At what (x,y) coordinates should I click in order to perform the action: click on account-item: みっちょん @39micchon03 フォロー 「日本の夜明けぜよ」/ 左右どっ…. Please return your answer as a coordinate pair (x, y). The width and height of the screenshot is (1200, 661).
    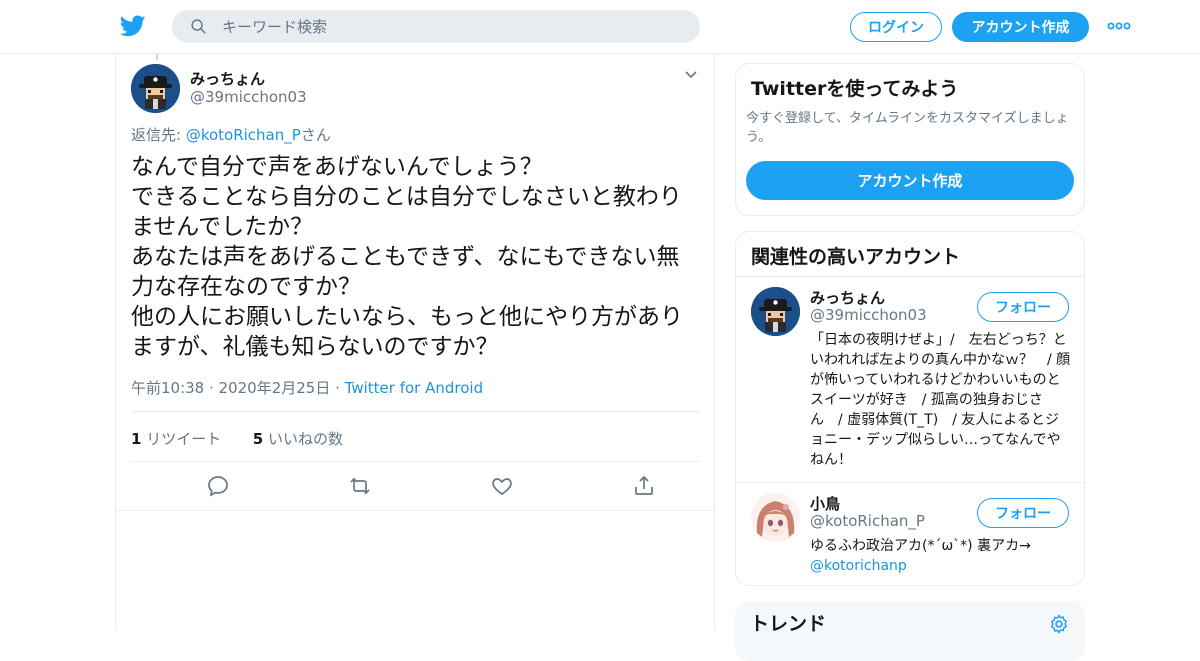
    Looking at the image, I should click on (910, 379).